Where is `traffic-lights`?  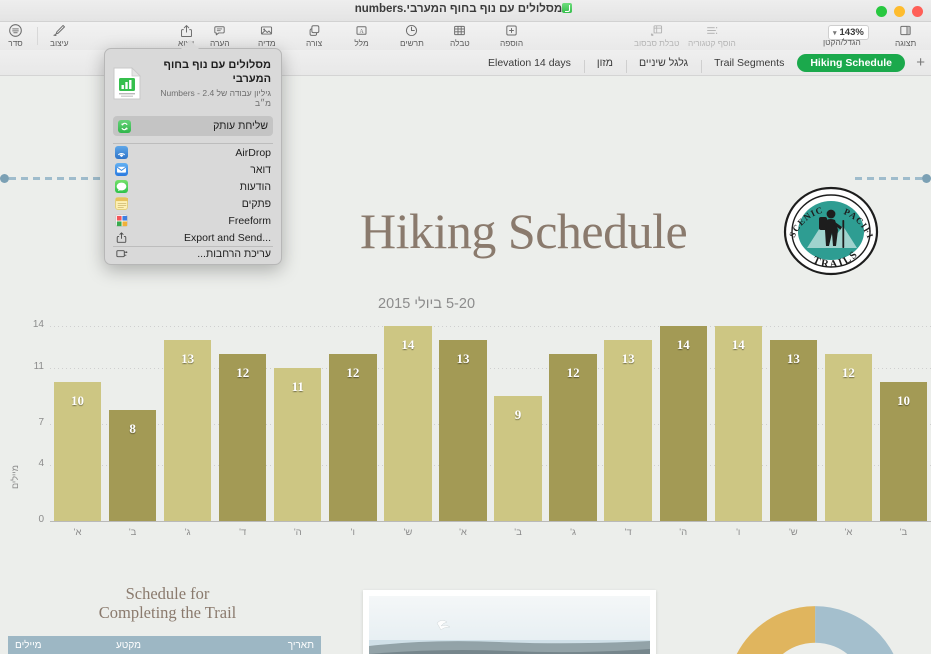 traffic-lights is located at coordinates (899, 11).